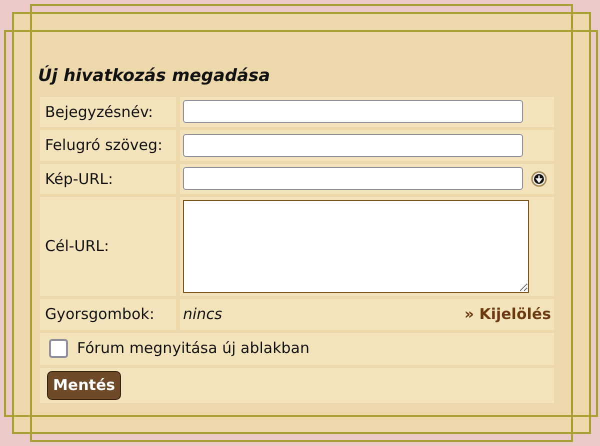  Describe the element at coordinates (104, 145) in the screenshot. I see `field-label: Felugró szöveg:` at that location.